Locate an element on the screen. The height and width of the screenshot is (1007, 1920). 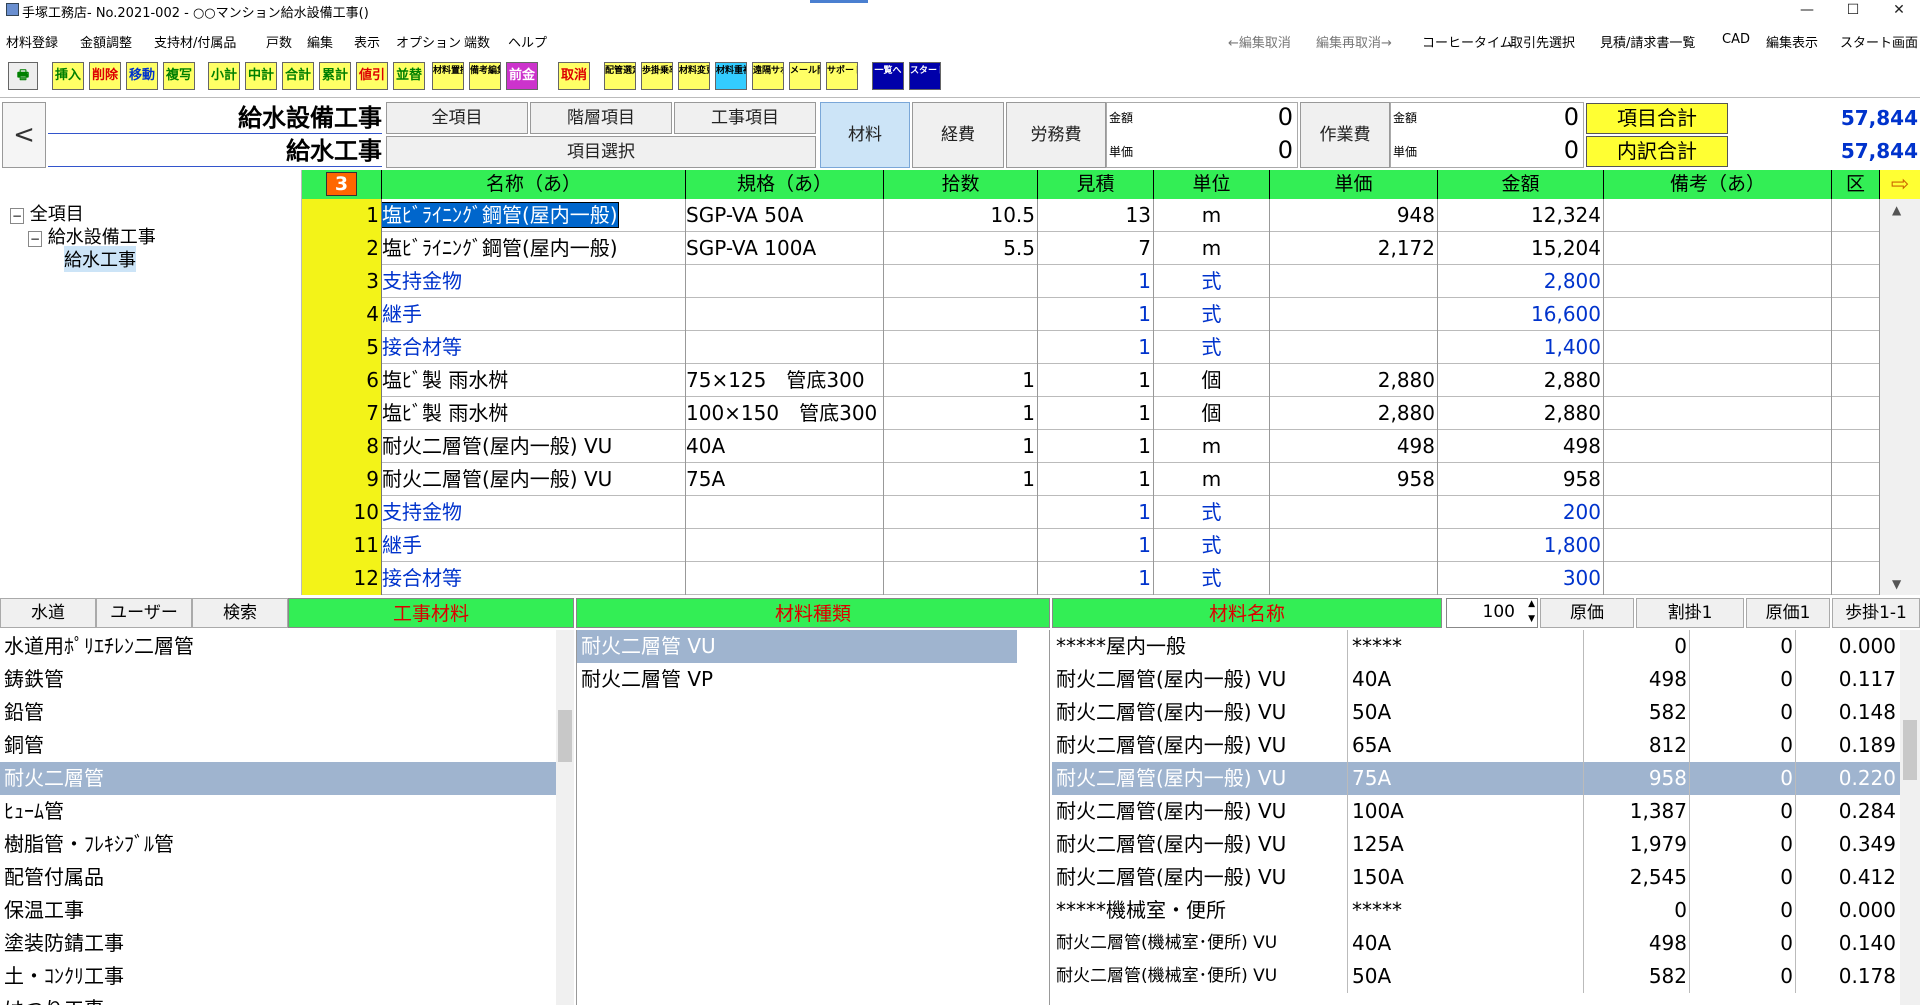
cell-name: 塩ﾋﾞﾗｲﾆﾝｸﾞ鋼管(屋内一般) is located at coordinates (534, 215).